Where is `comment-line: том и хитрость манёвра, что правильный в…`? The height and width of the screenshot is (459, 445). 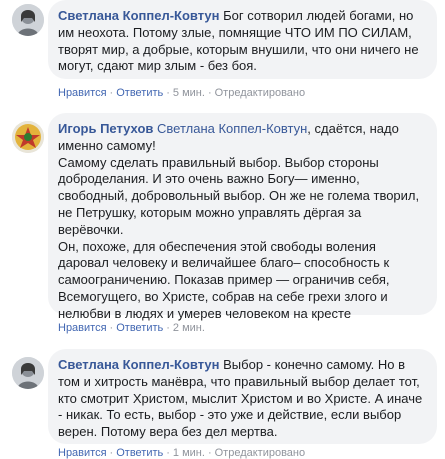
comment-line: том и хитрость манёвра, что правильный в… is located at coordinates (239, 381).